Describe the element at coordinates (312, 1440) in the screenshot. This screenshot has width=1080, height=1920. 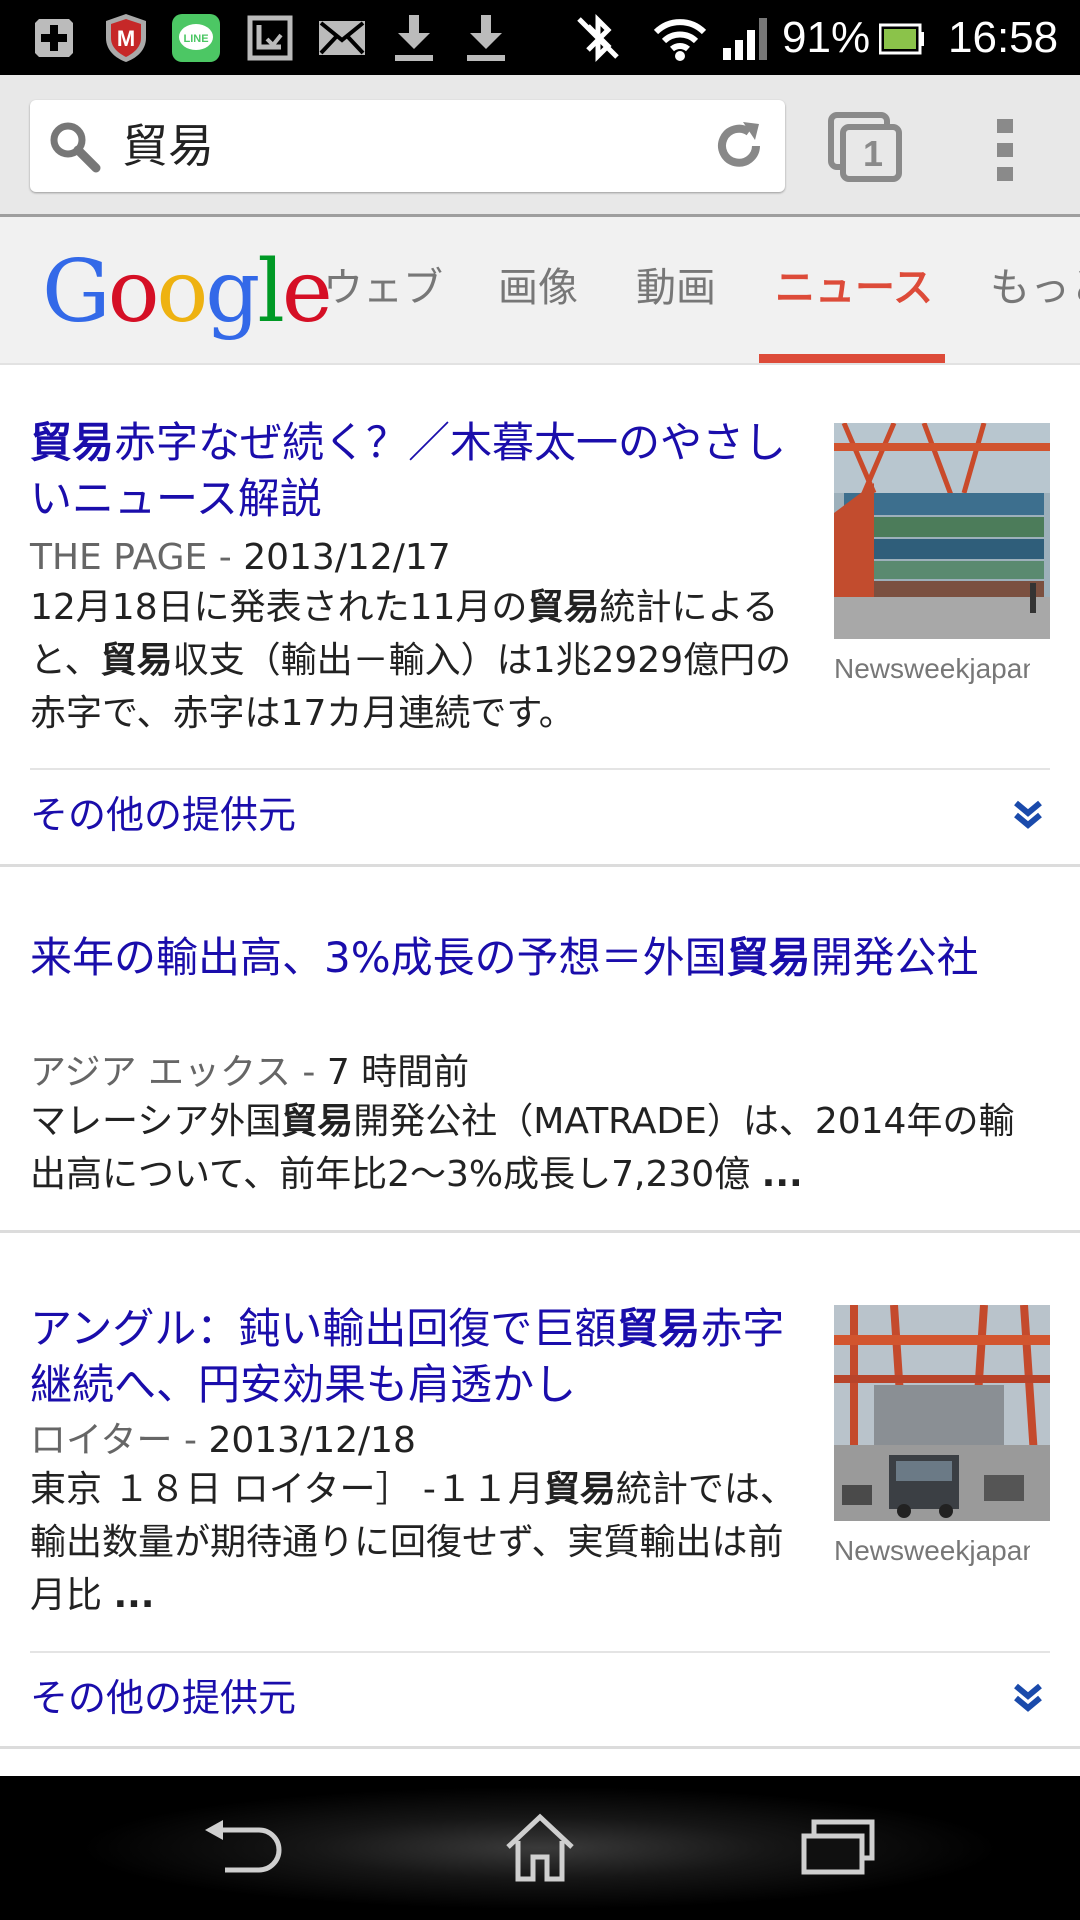
I see `result-date: 2013/12/18` at that location.